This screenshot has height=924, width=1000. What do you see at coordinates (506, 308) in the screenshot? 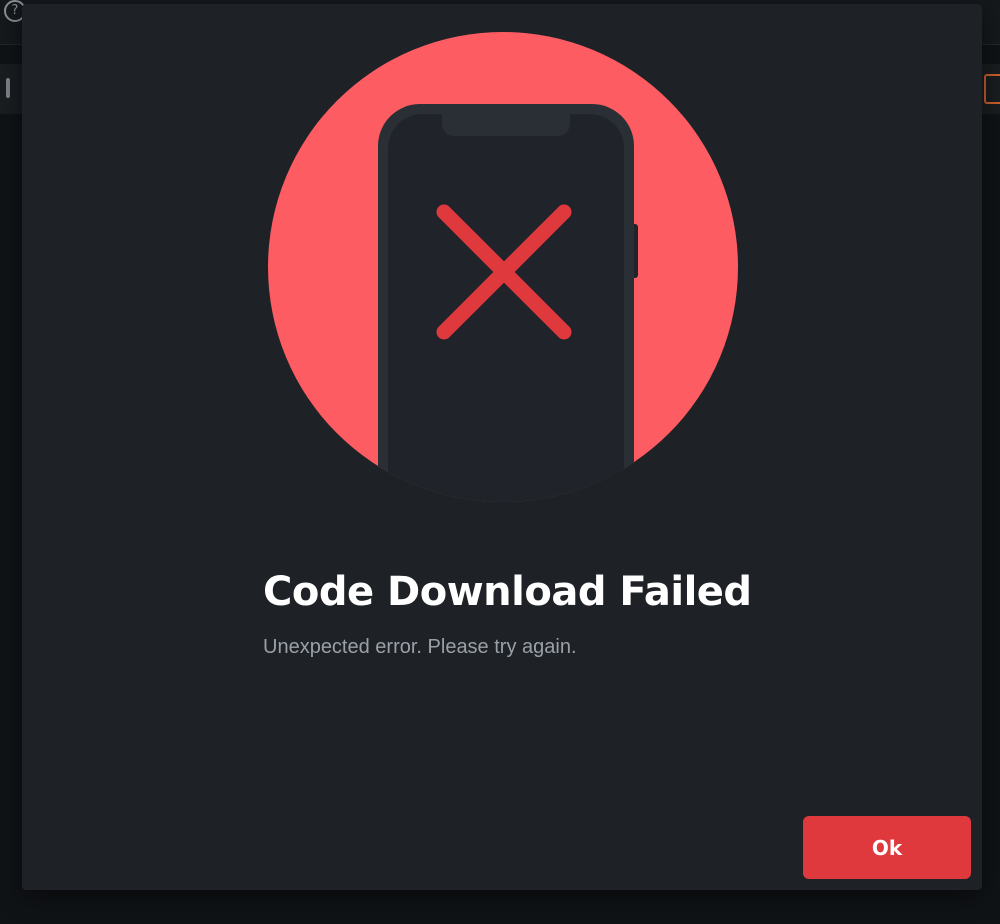
I see `phone-screen` at bounding box center [506, 308].